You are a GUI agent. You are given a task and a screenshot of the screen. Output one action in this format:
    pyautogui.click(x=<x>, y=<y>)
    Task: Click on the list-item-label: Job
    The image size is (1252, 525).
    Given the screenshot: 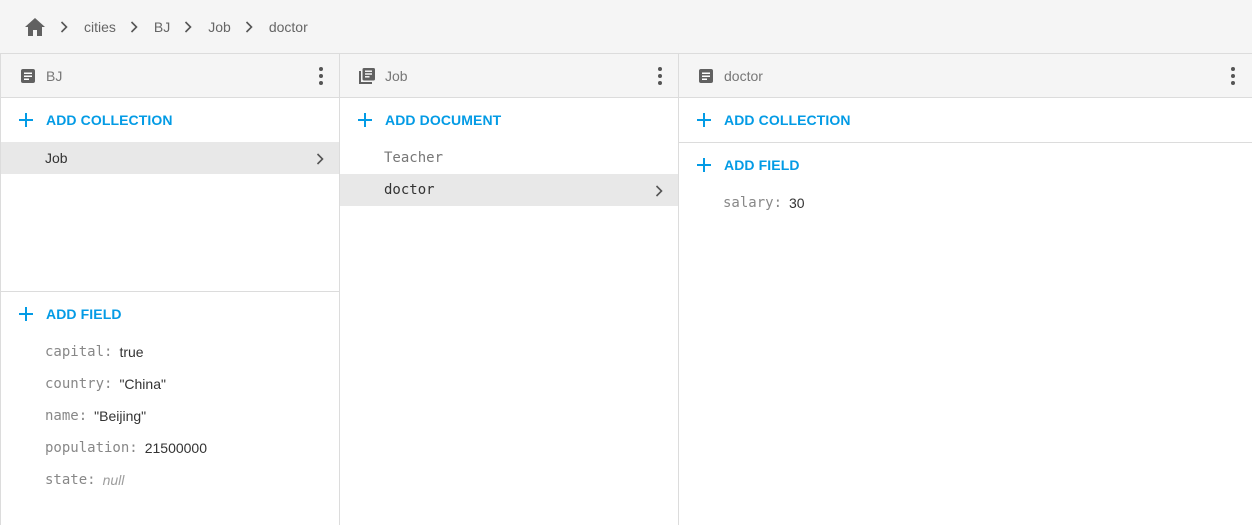 What is the action you would take?
    pyautogui.click(x=56, y=158)
    